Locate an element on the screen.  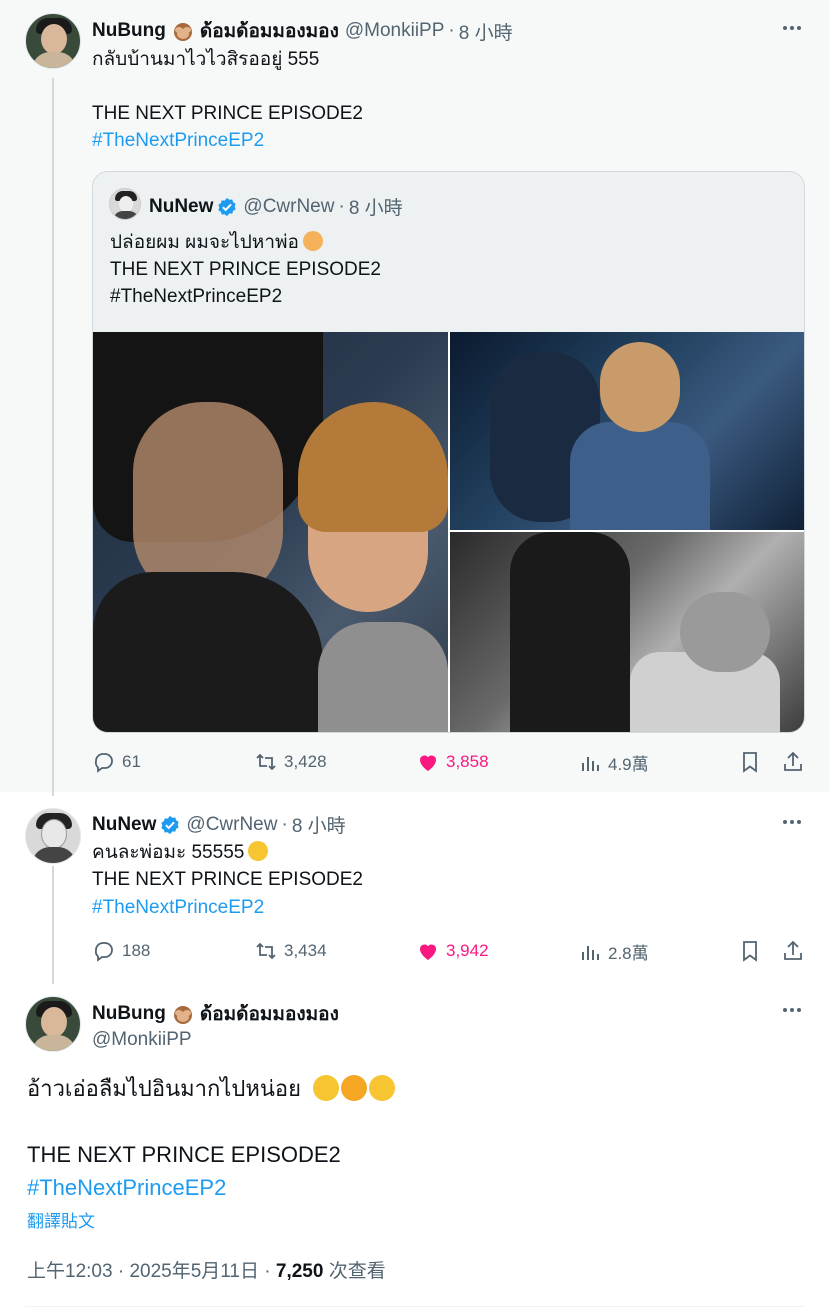
quote-text-line3: #TheNextPrinceEP2 is located at coordinates (196, 296).